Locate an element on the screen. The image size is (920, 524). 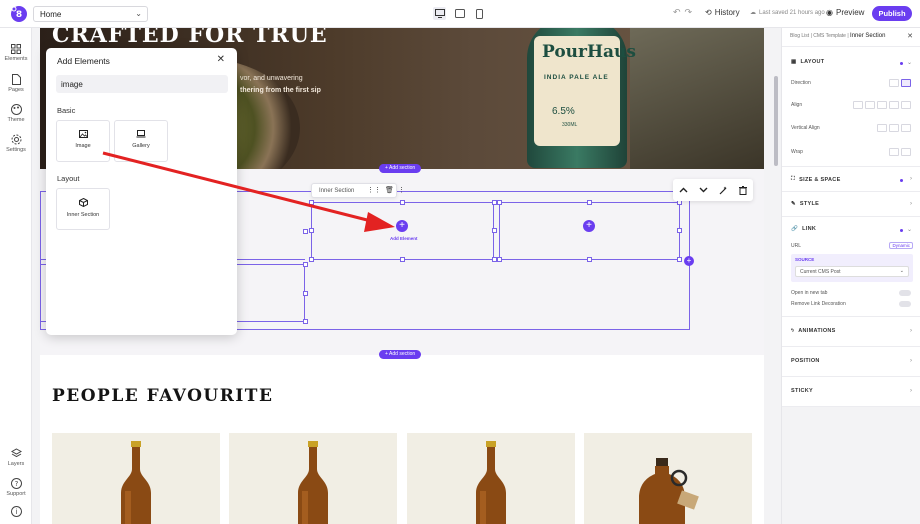
mobile-icon is located at coordinates (479, 13).